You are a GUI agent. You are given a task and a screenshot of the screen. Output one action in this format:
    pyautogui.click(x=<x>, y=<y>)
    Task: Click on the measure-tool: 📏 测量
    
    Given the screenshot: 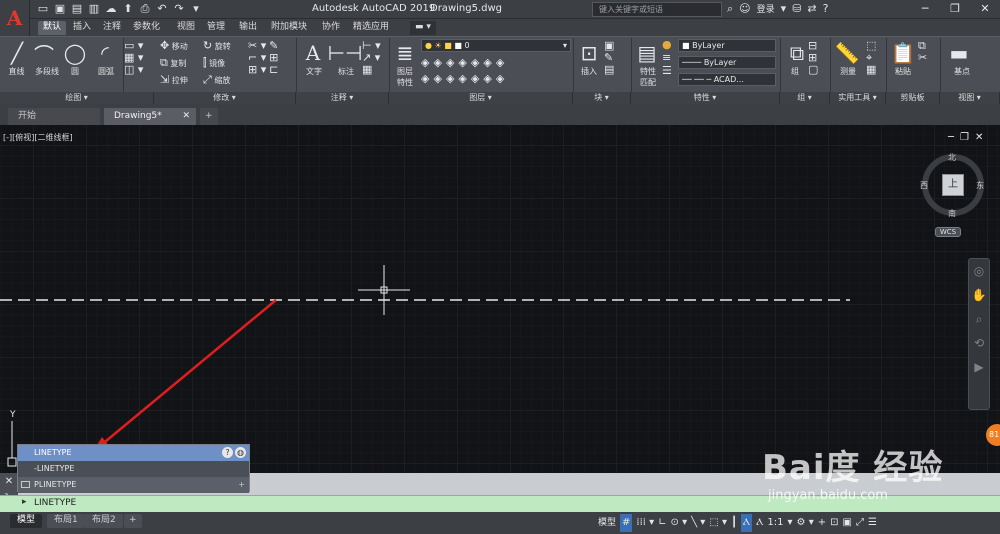 What is the action you would take?
    pyautogui.click(x=848, y=58)
    